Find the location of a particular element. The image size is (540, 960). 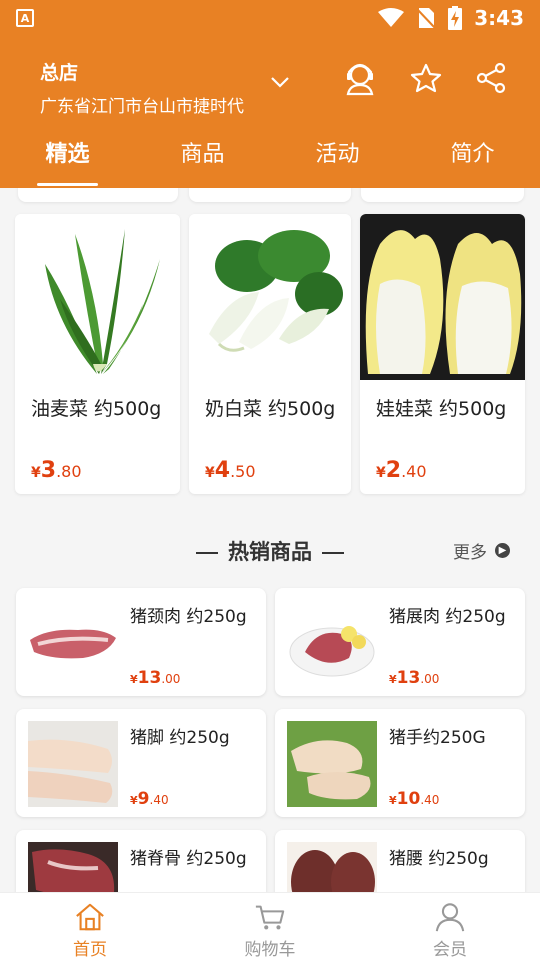

bottom-nav: 首页 购物车 会员 is located at coordinates (270, 926).